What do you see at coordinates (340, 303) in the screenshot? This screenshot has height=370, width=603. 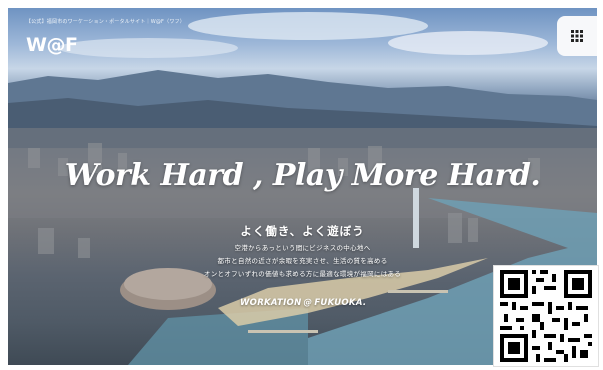 I see `brand-mark-right: FUKUOKA.` at bounding box center [340, 303].